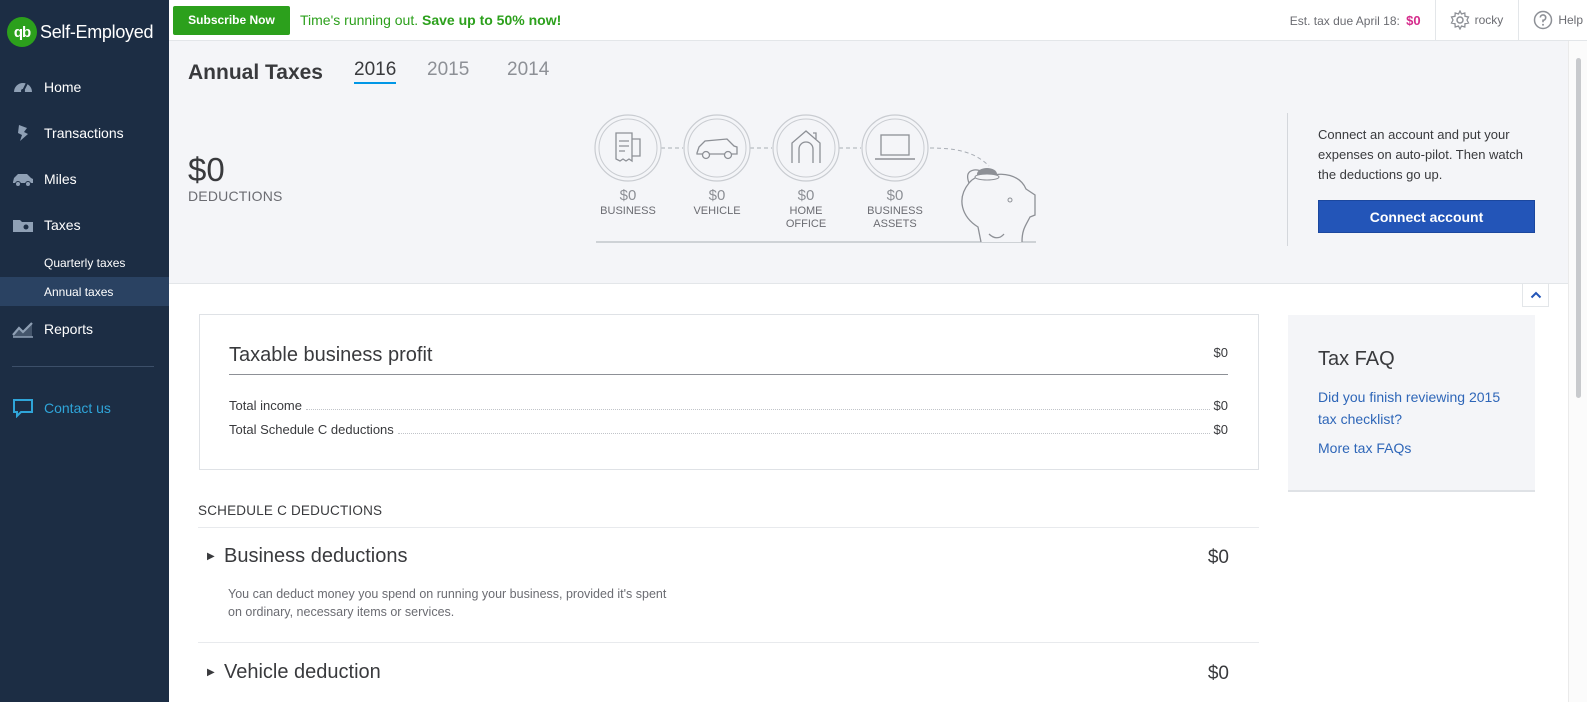 The image size is (1587, 702). I want to click on promo-text: Time's running out., so click(361, 20).